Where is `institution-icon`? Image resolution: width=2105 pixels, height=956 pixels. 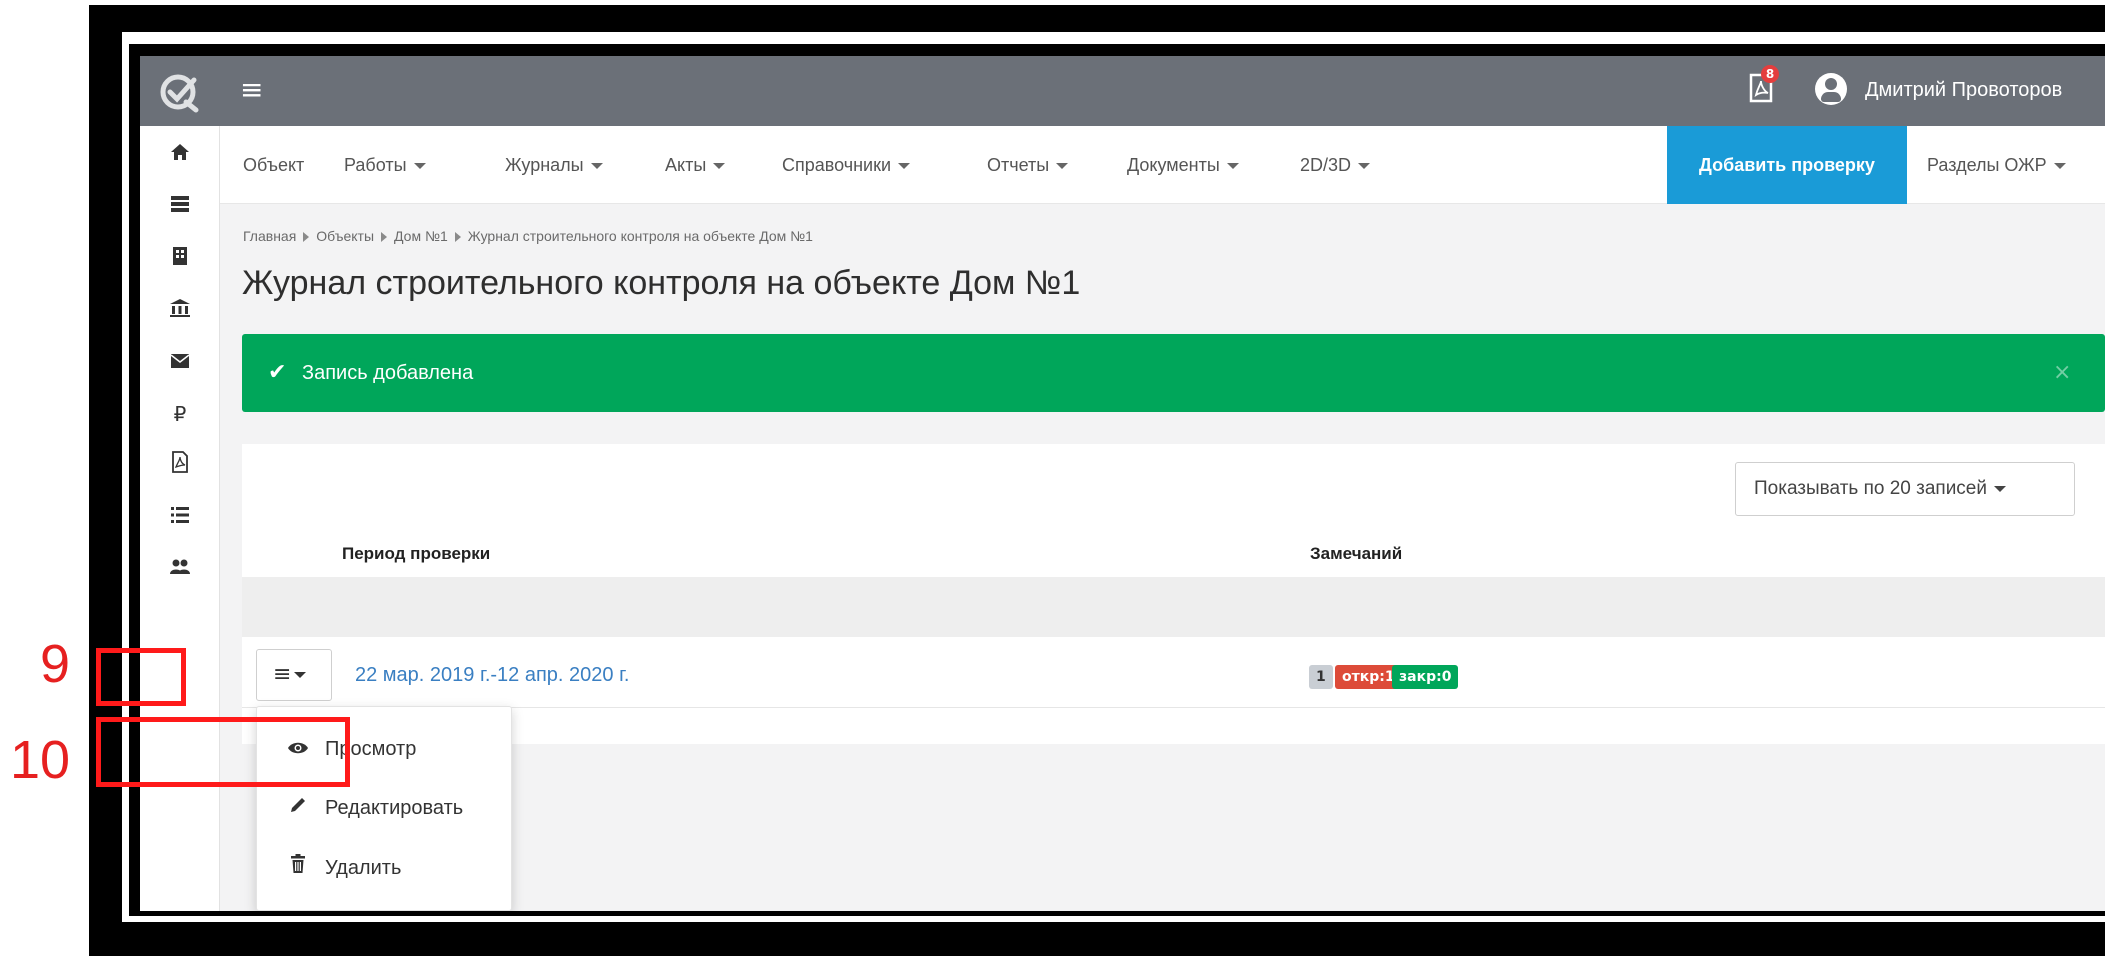 institution-icon is located at coordinates (180, 311).